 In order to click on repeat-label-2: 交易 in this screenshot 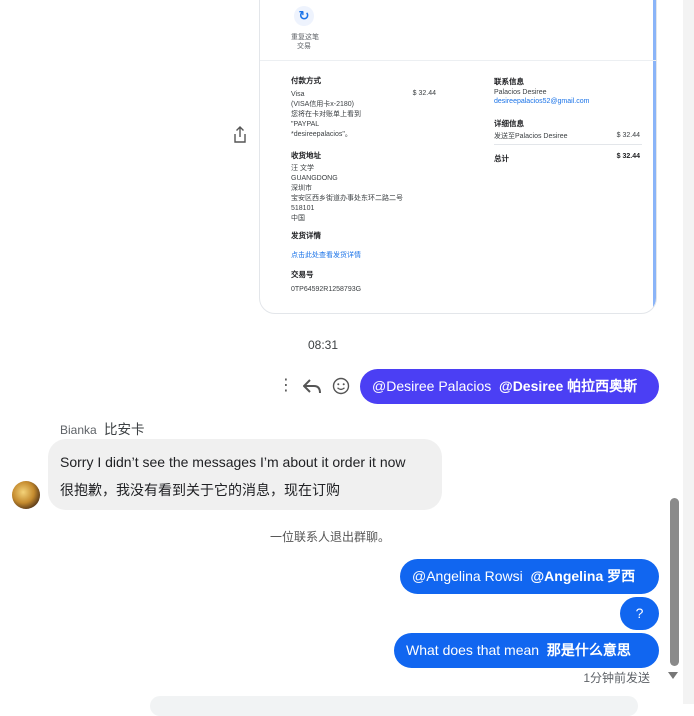, I will do `click(304, 47)`.